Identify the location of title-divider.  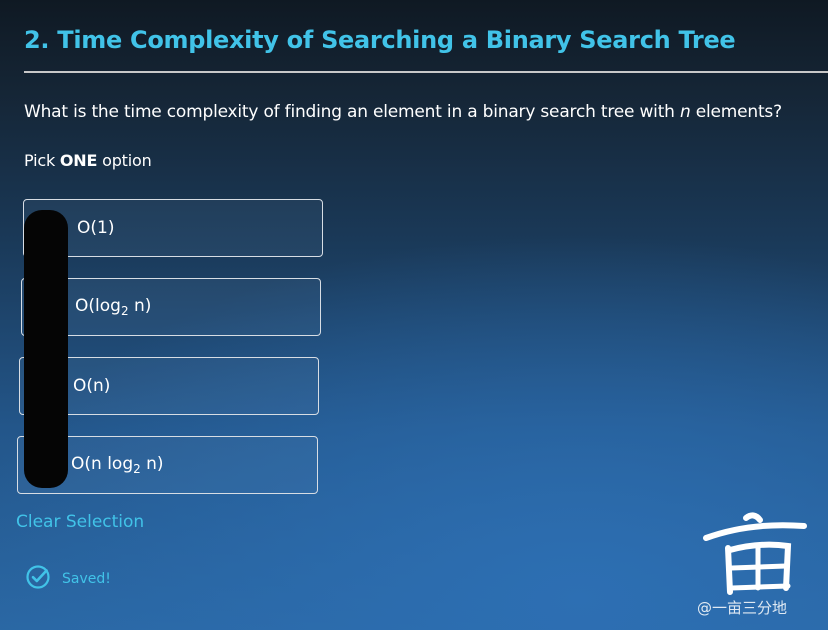
(426, 72).